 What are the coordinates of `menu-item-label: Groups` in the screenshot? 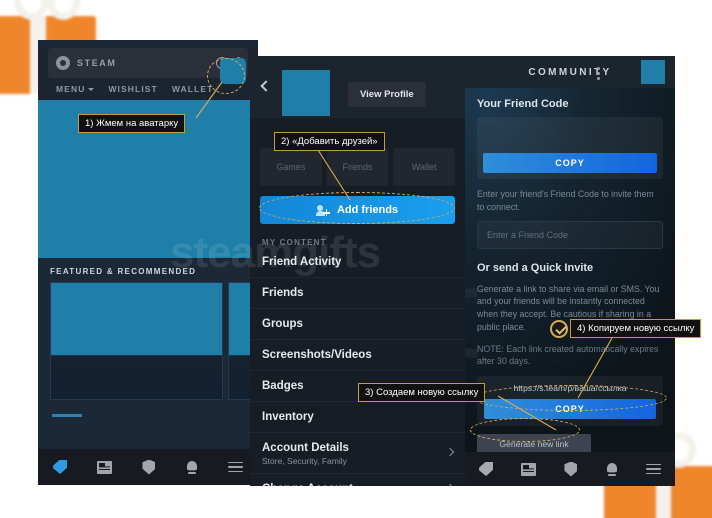 It's located at (282, 324).